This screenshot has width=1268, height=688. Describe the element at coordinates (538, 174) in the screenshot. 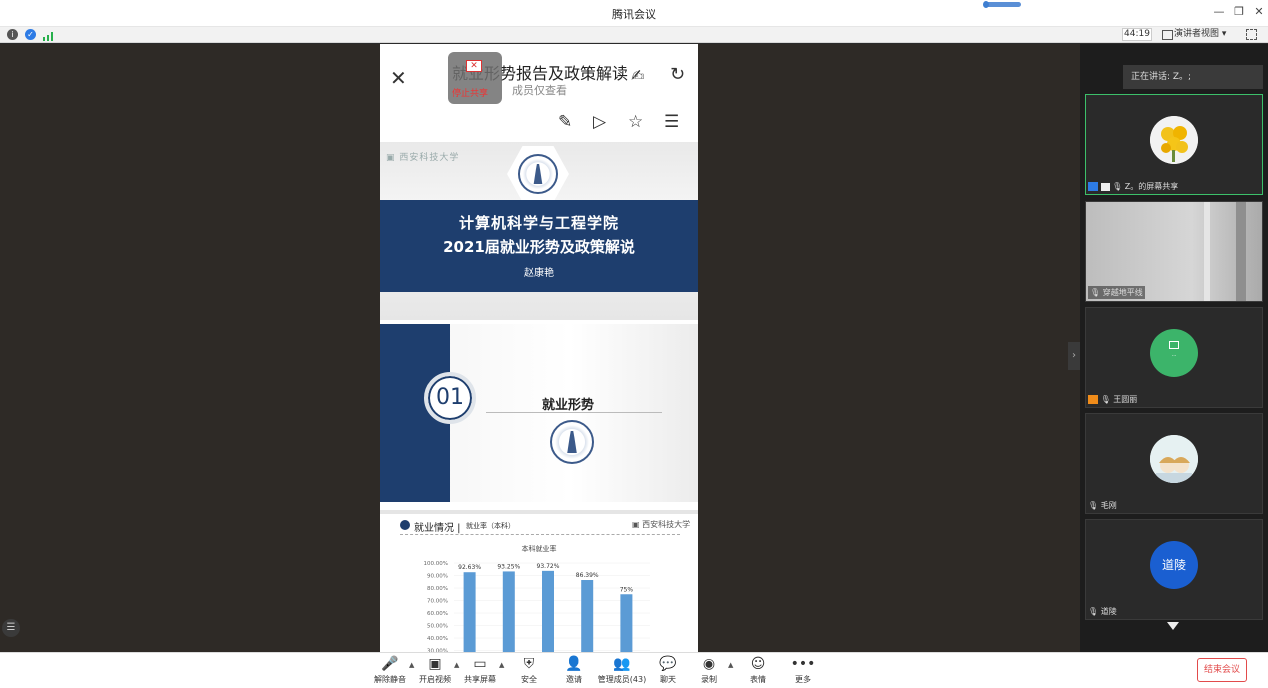

I see `university-seal-icon` at that location.